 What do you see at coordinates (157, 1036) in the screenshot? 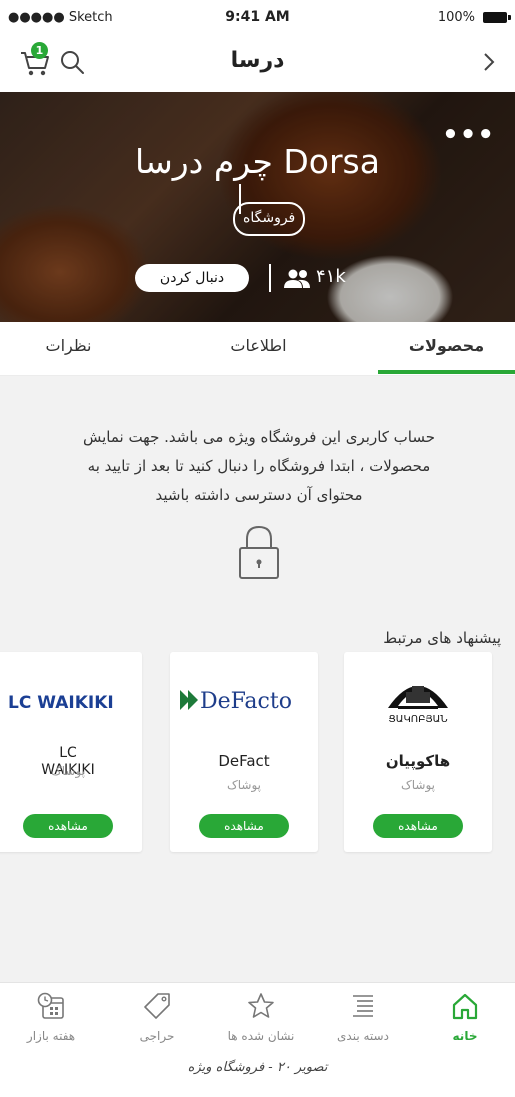
I see `nav-sale-label: حراجی` at bounding box center [157, 1036].